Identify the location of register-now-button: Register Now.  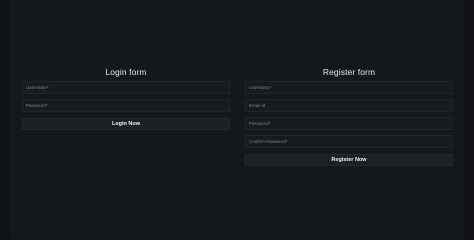
(349, 160).